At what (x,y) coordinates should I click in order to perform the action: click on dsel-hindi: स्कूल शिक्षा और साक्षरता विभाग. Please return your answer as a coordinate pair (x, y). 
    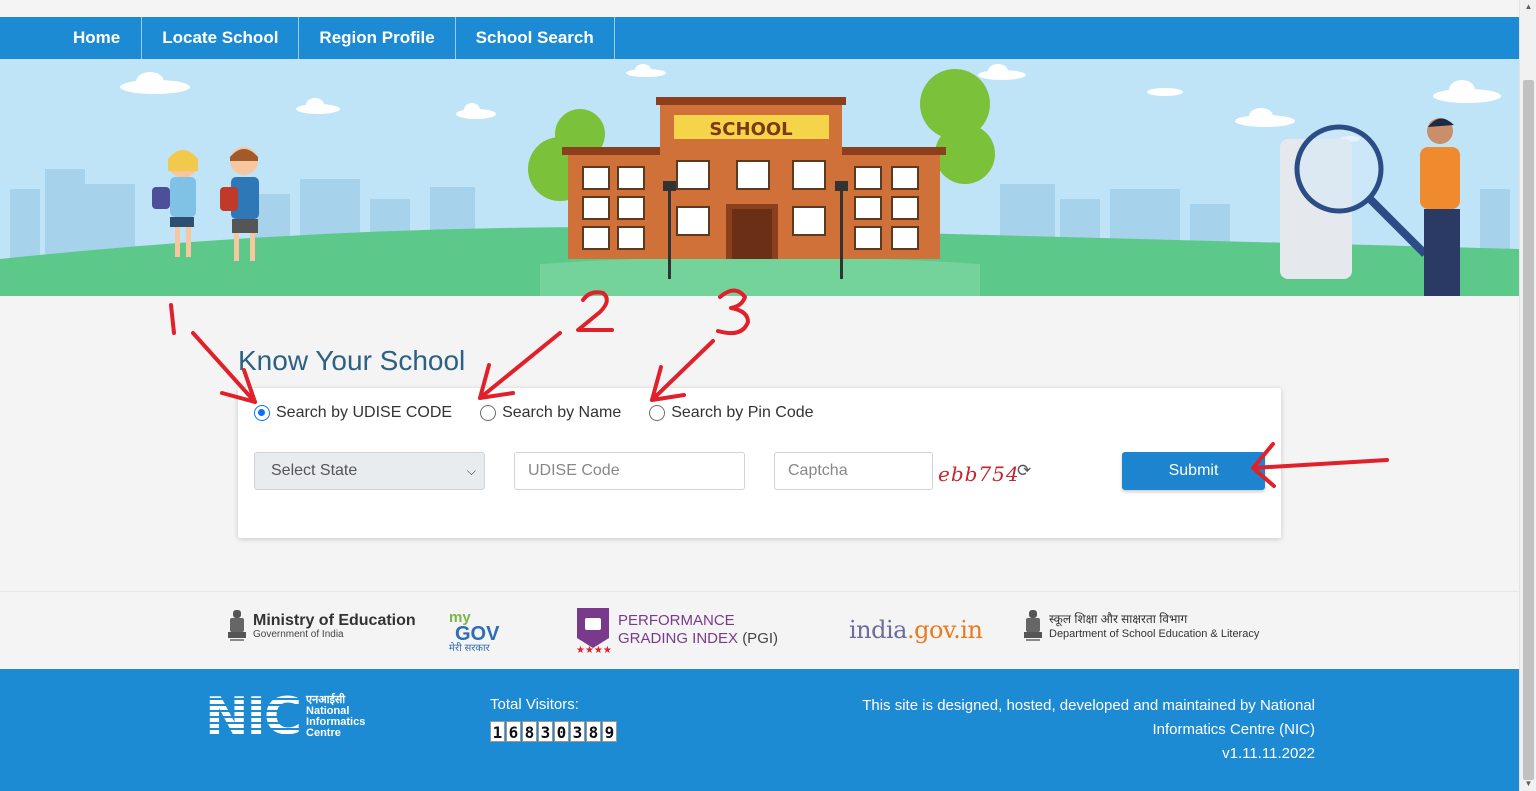
    Looking at the image, I should click on (1118, 618).